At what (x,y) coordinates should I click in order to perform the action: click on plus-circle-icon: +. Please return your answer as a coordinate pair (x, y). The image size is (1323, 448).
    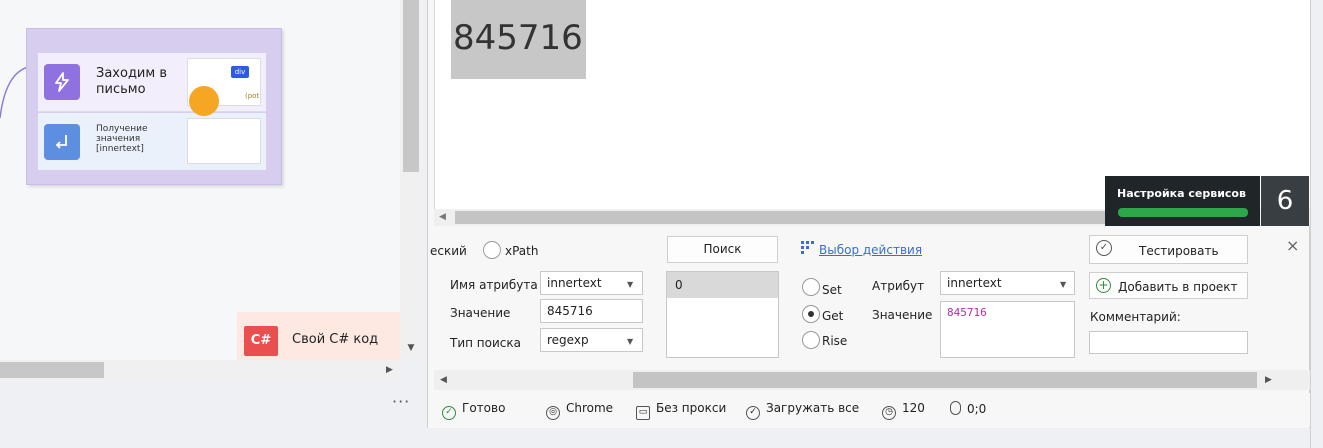
    Looking at the image, I should click on (1103, 285).